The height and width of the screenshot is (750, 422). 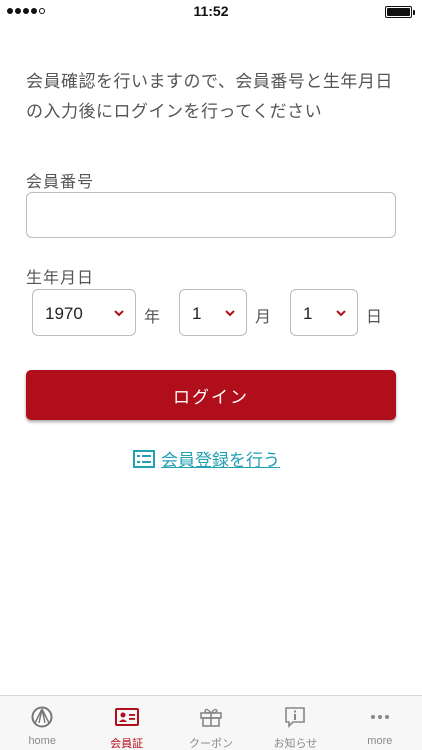 What do you see at coordinates (127, 744) in the screenshot?
I see `tab-member-card-label: 会員証` at bounding box center [127, 744].